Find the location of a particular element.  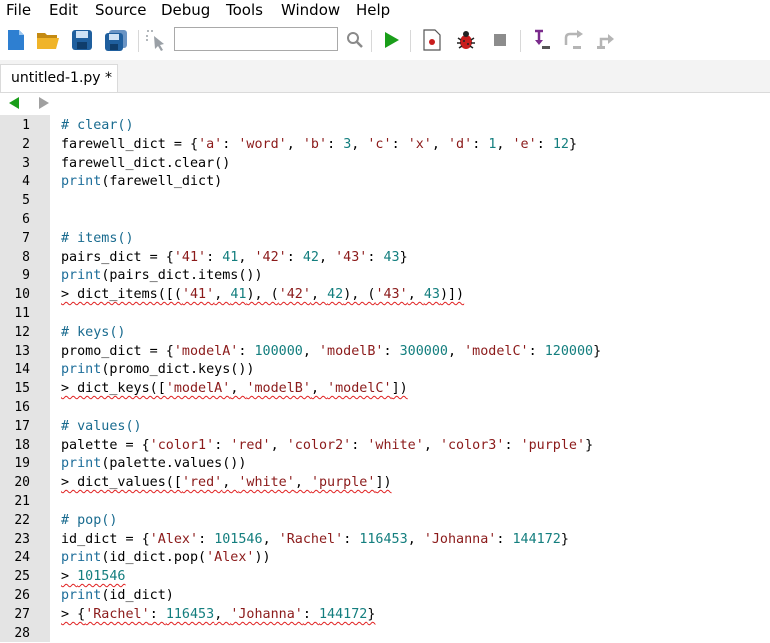

code-line: print(promo_dict.keys()) is located at coordinates (158, 370).